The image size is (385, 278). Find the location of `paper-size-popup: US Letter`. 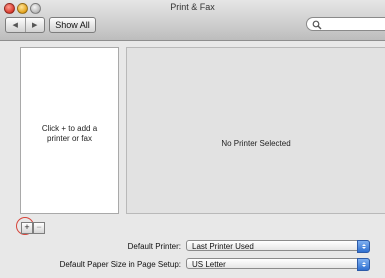

paper-size-popup: US Letter is located at coordinates (278, 264).